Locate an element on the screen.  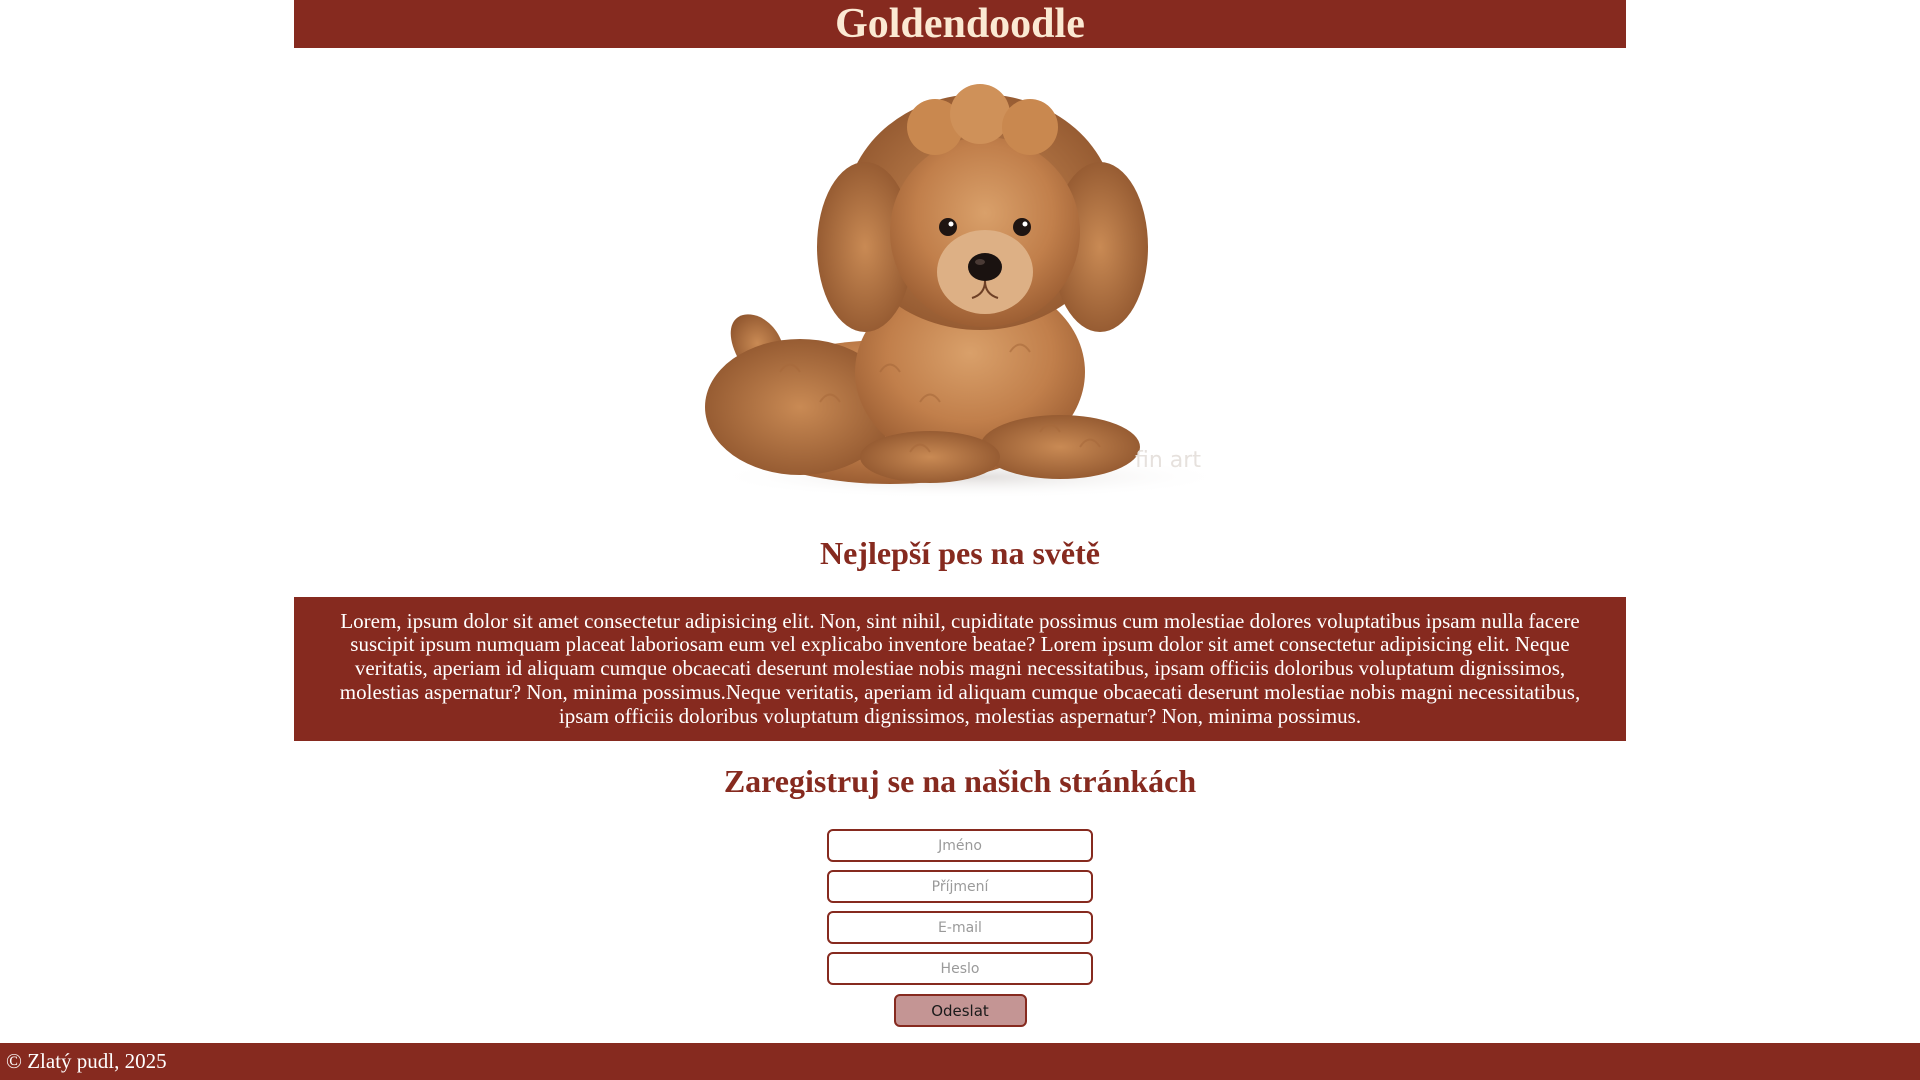
hero-image: fin art is located at coordinates (960, 287).